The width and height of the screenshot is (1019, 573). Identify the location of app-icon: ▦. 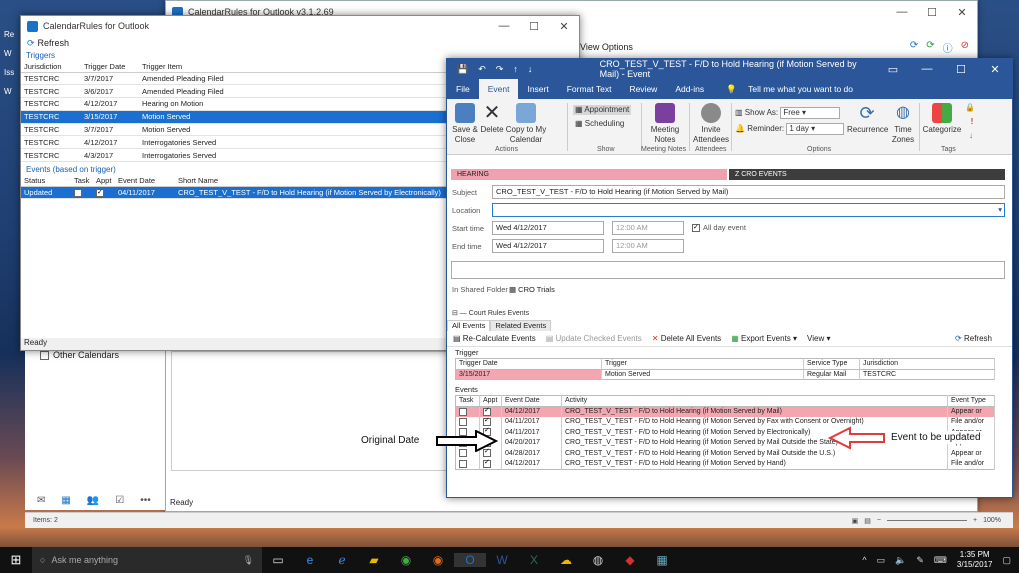
(662, 560).